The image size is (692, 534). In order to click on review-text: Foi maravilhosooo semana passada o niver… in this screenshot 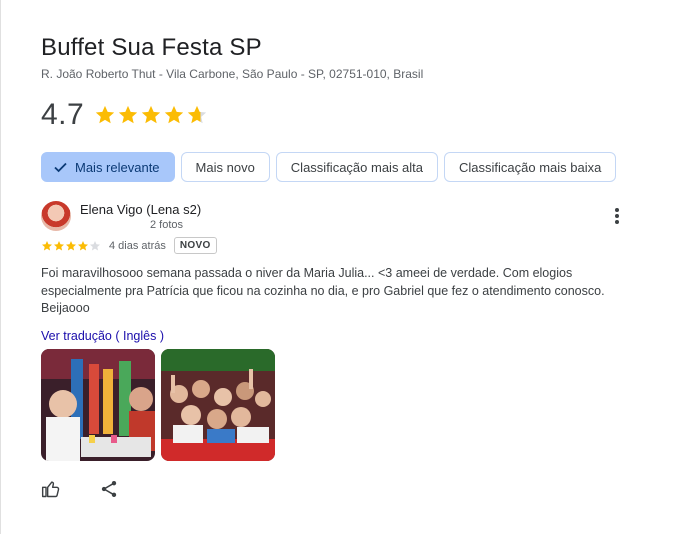, I will do `click(336, 291)`.